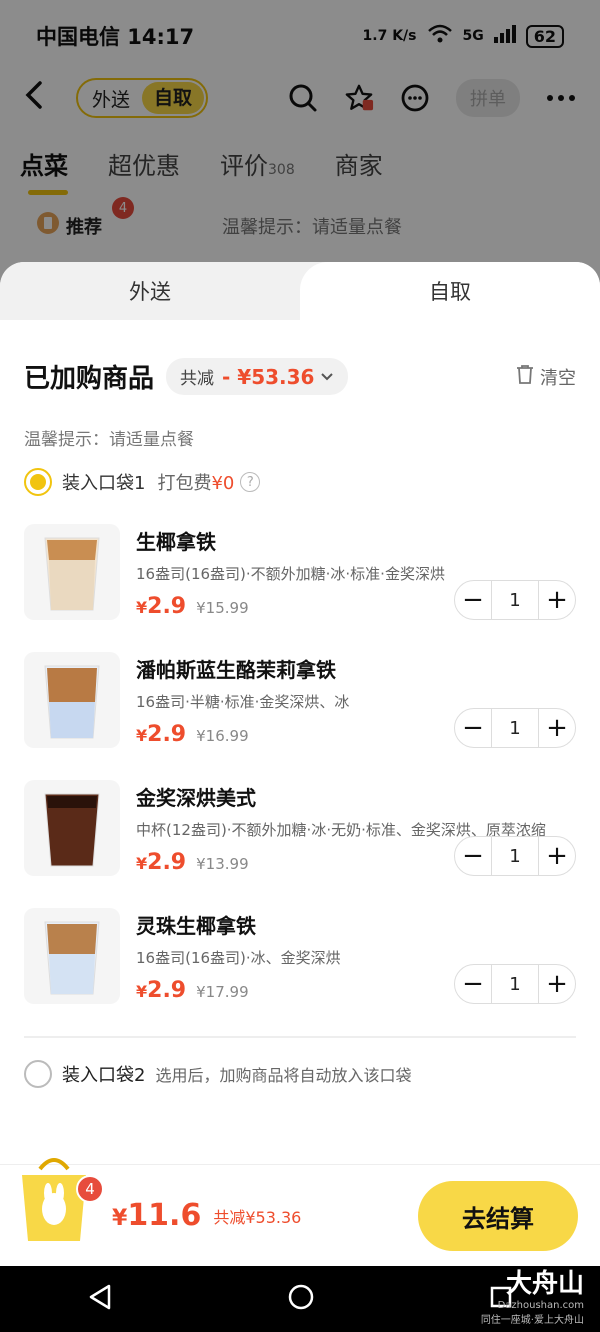 The height and width of the screenshot is (1332, 600). I want to click on chevron-down-icon, so click(327, 377).